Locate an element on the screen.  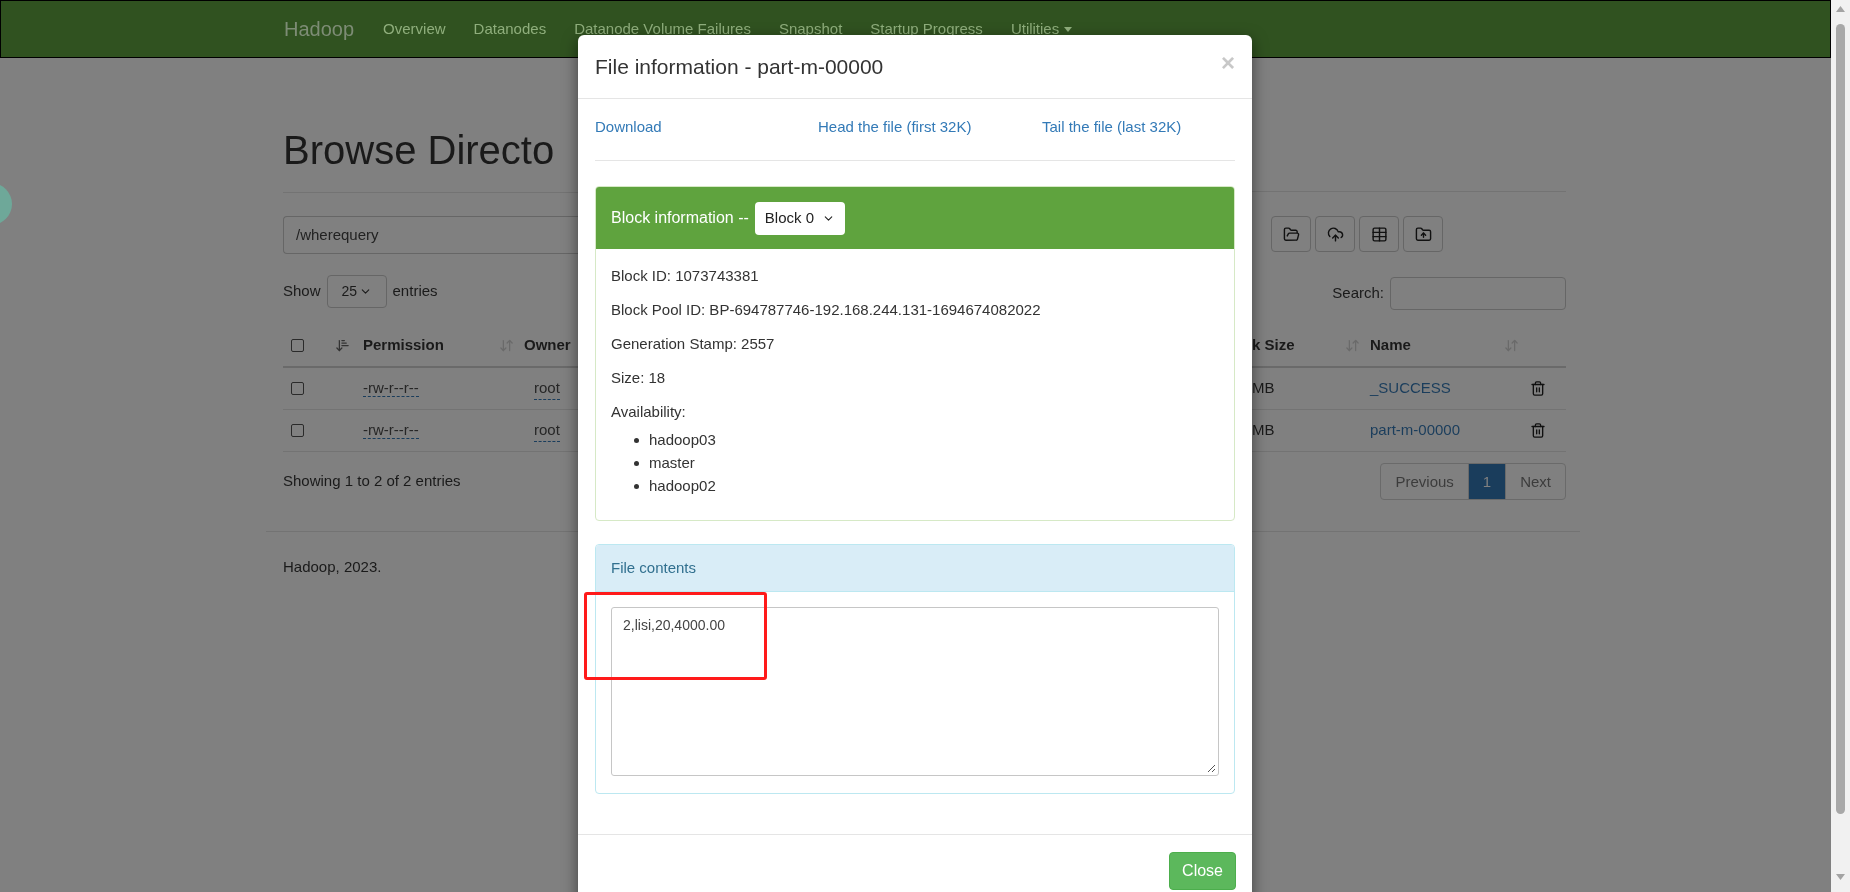
modal-link: Download is located at coordinates (706, 127).